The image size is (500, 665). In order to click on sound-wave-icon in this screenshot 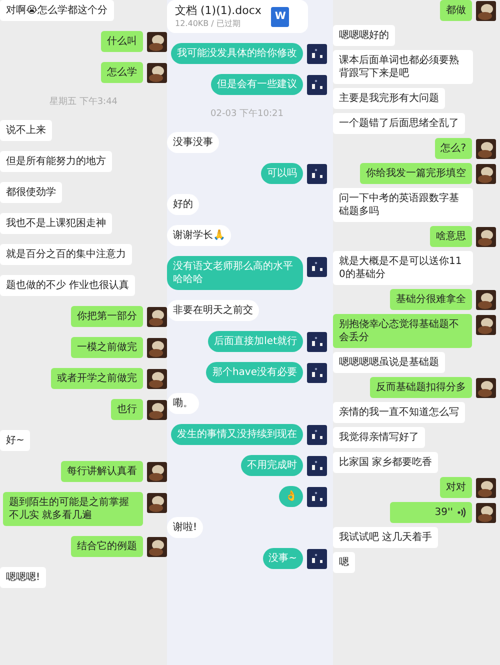, I will do `click(461, 512)`.